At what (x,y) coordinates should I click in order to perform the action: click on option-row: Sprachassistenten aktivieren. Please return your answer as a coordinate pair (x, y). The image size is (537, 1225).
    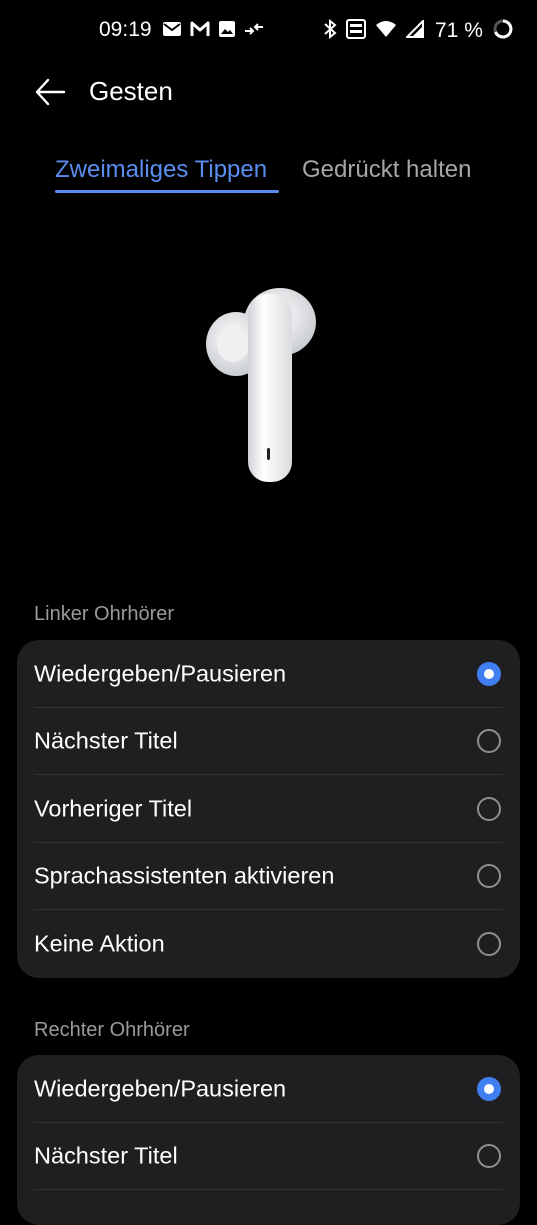
    Looking at the image, I should click on (268, 876).